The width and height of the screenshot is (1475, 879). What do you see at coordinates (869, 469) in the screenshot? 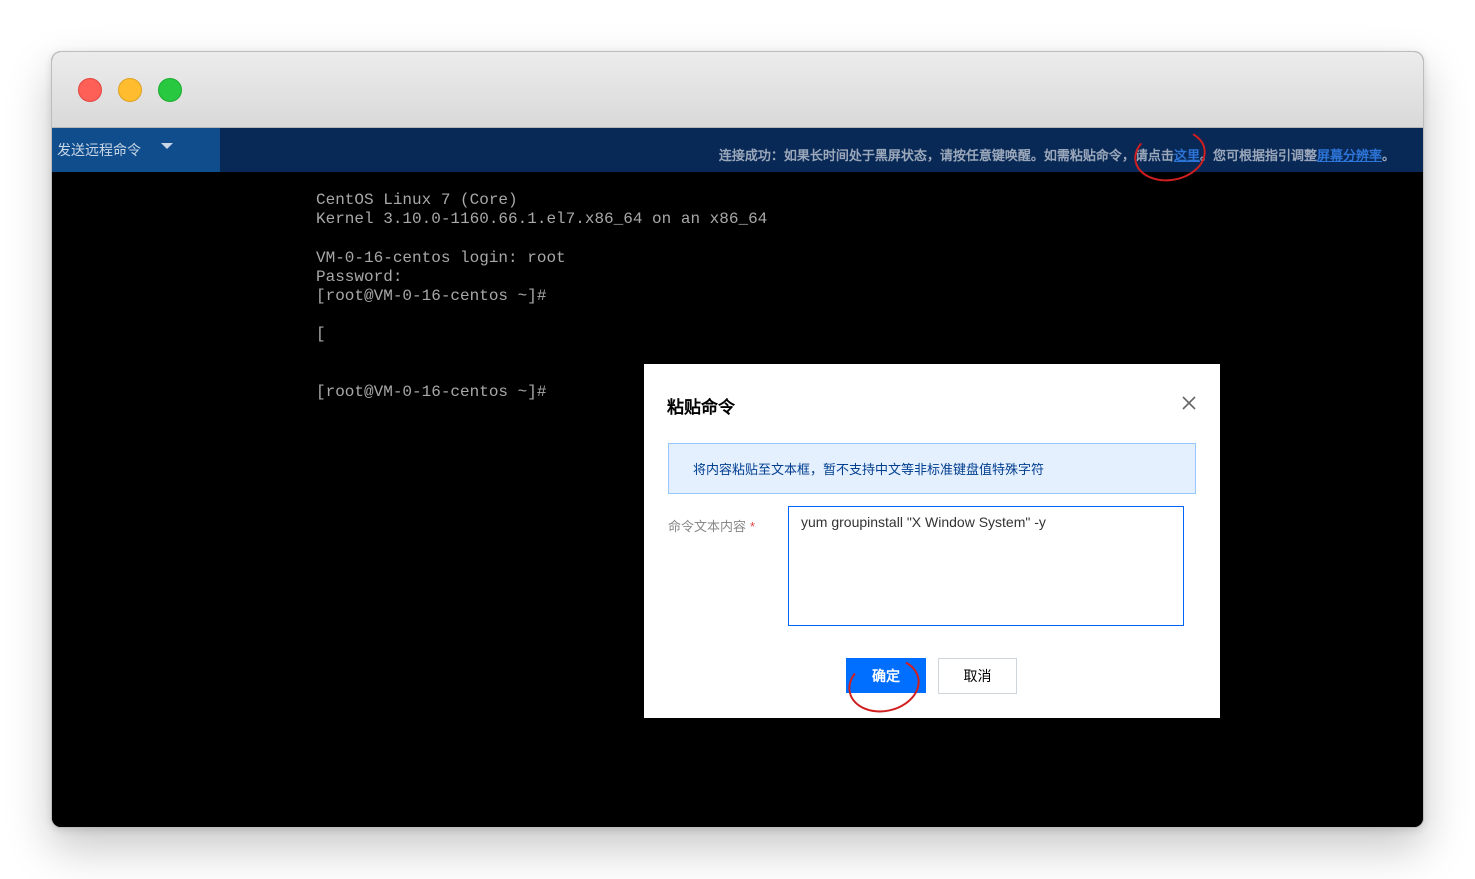
I see `dialog-tip-text: 将内容粘贴至文本框，暂不支持中文等非标准键盘值特殊字符` at bounding box center [869, 469].